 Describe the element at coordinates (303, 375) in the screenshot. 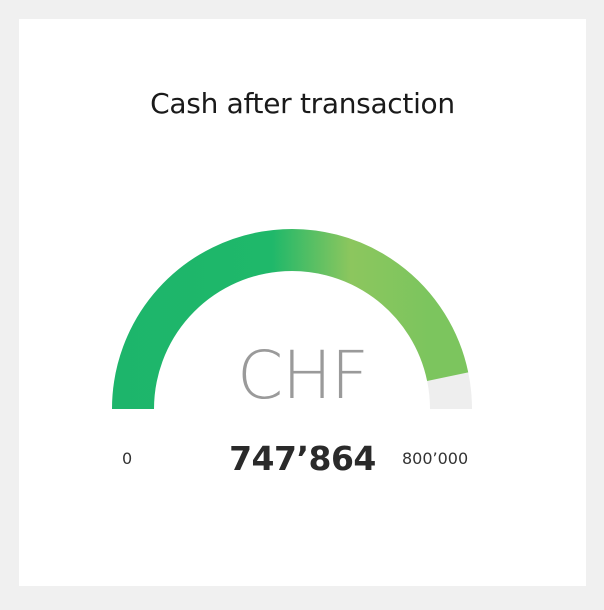

I see `currency-unit: CHF` at that location.